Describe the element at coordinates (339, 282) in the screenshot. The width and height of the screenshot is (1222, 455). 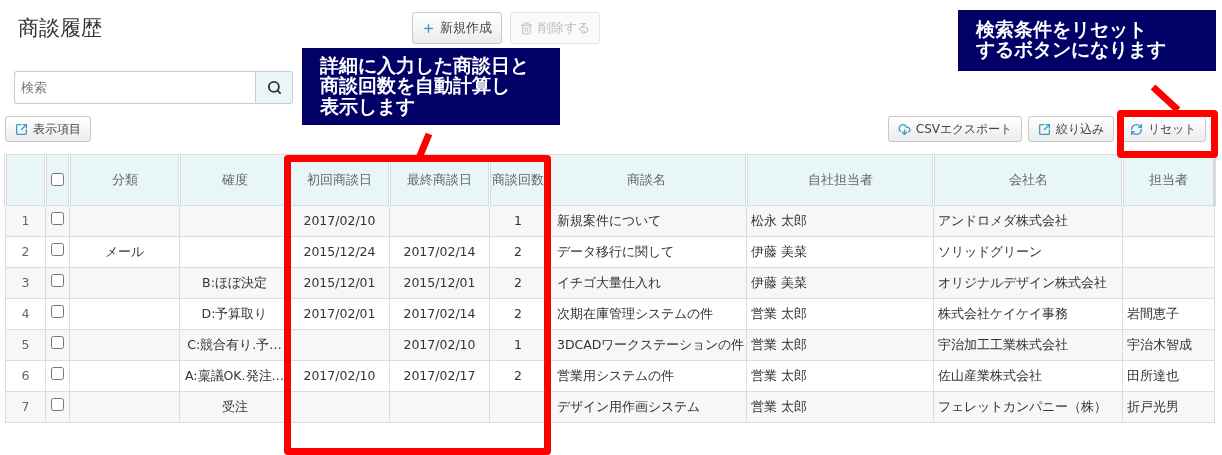
I see `first-date-cell: 2015/12/01` at that location.